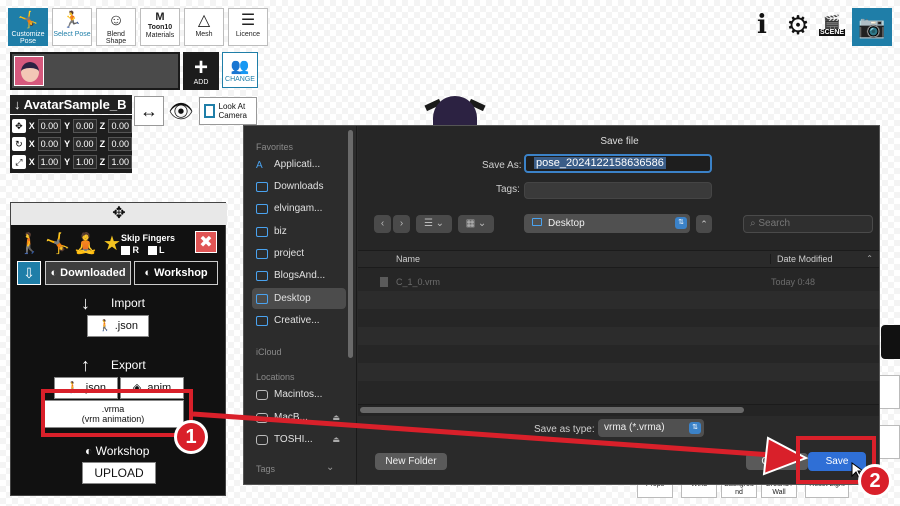  What do you see at coordinates (801, 259) in the screenshot?
I see `column-date-modified: Date Modified` at bounding box center [801, 259].